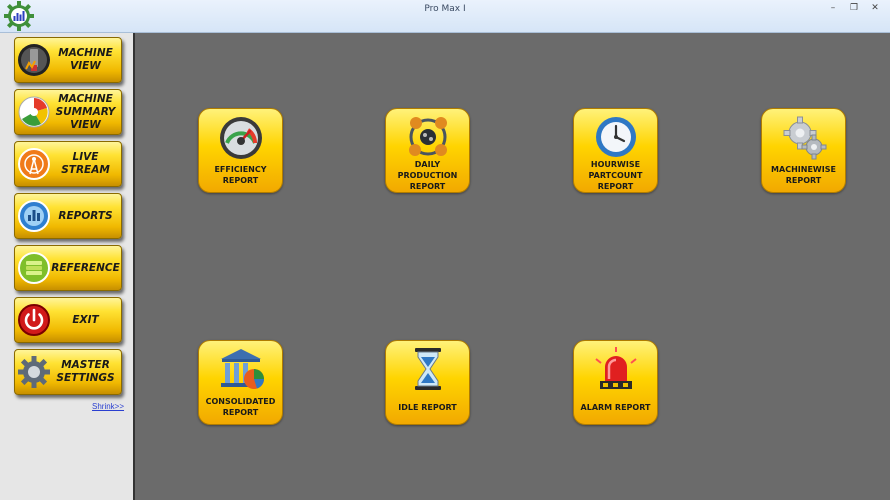  I want to click on nav-reference-button: REFERENCE, so click(68, 268).